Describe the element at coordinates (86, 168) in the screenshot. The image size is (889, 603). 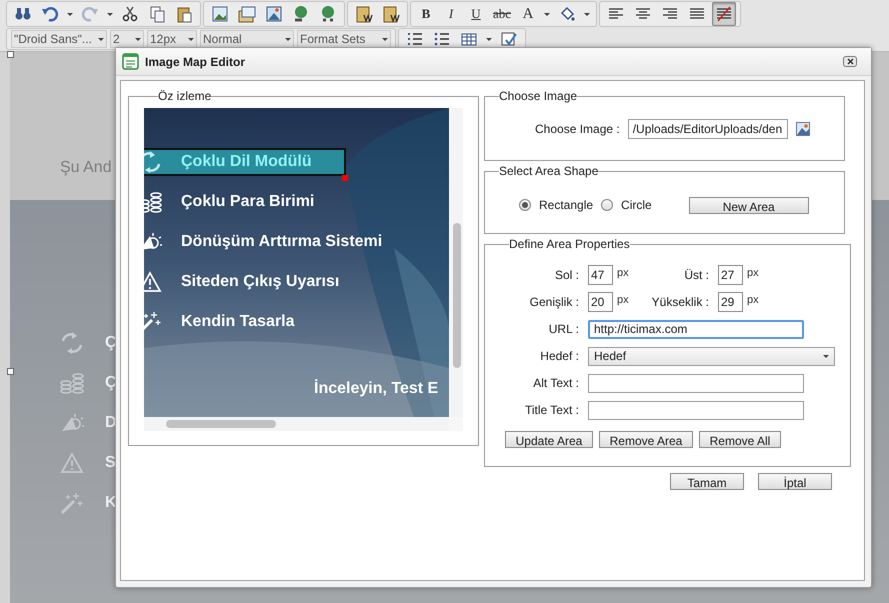
I see `heading-text: Şu And` at that location.